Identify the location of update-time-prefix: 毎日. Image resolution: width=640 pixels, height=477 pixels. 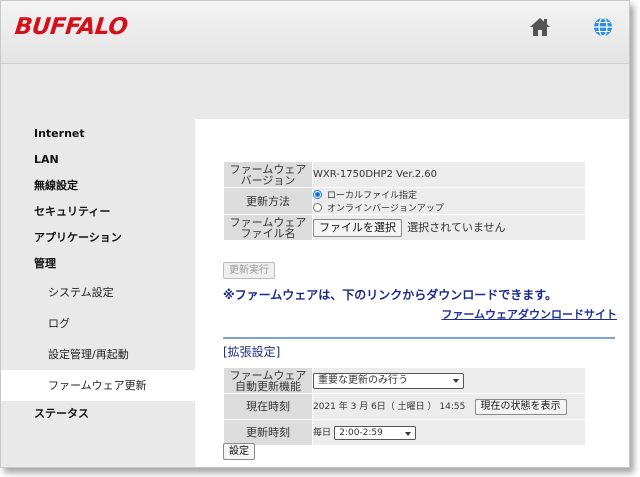
(322, 433).